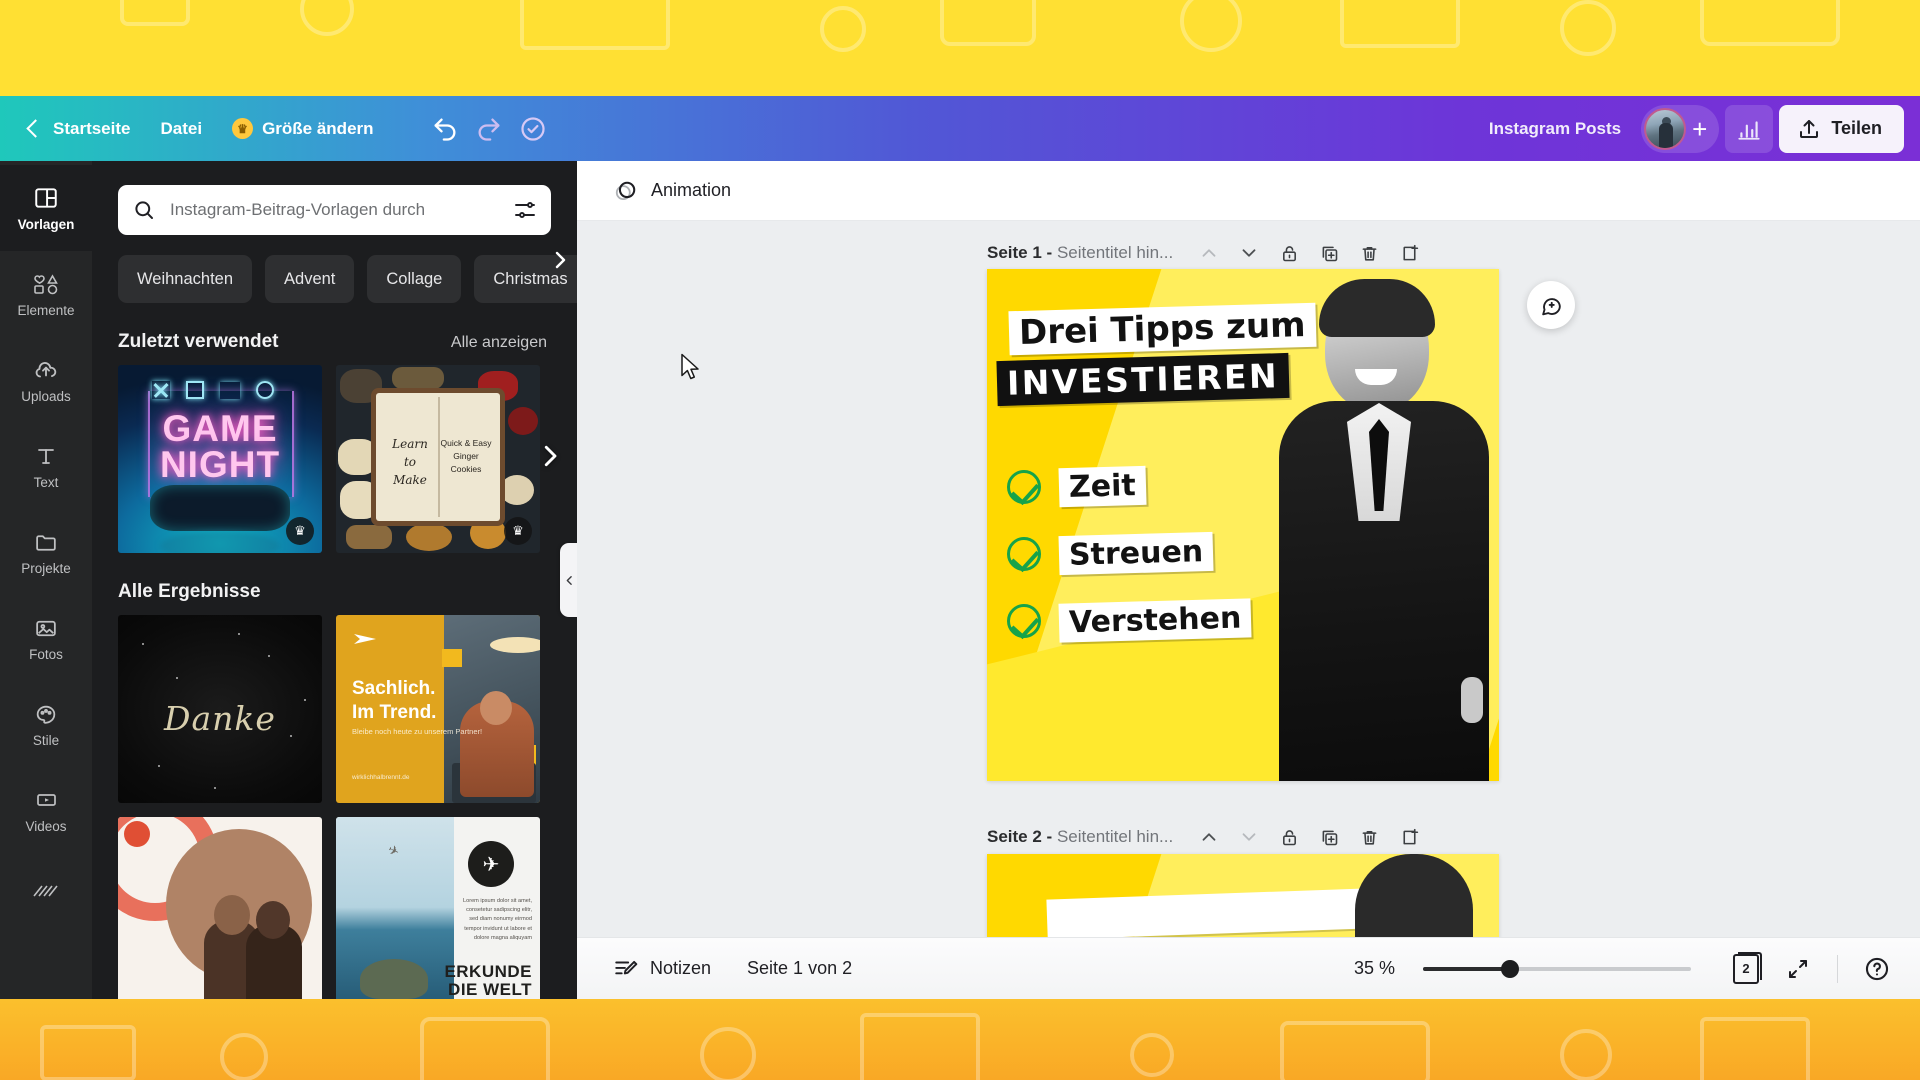 This screenshot has height=1080, width=1920. Describe the element at coordinates (672, 191) in the screenshot. I see `animation-button: Animation` at that location.